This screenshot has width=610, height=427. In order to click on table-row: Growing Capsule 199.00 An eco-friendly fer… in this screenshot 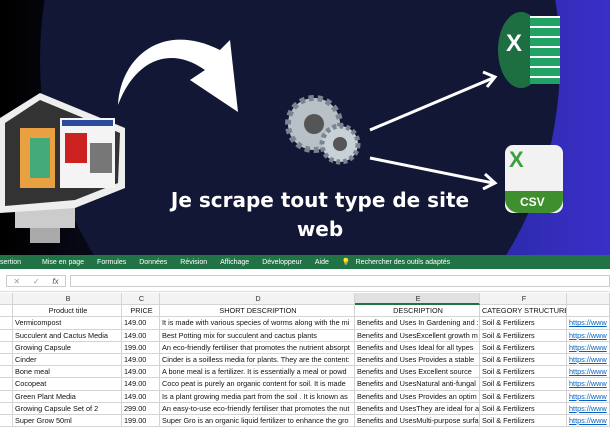, I will do `click(305, 347)`.